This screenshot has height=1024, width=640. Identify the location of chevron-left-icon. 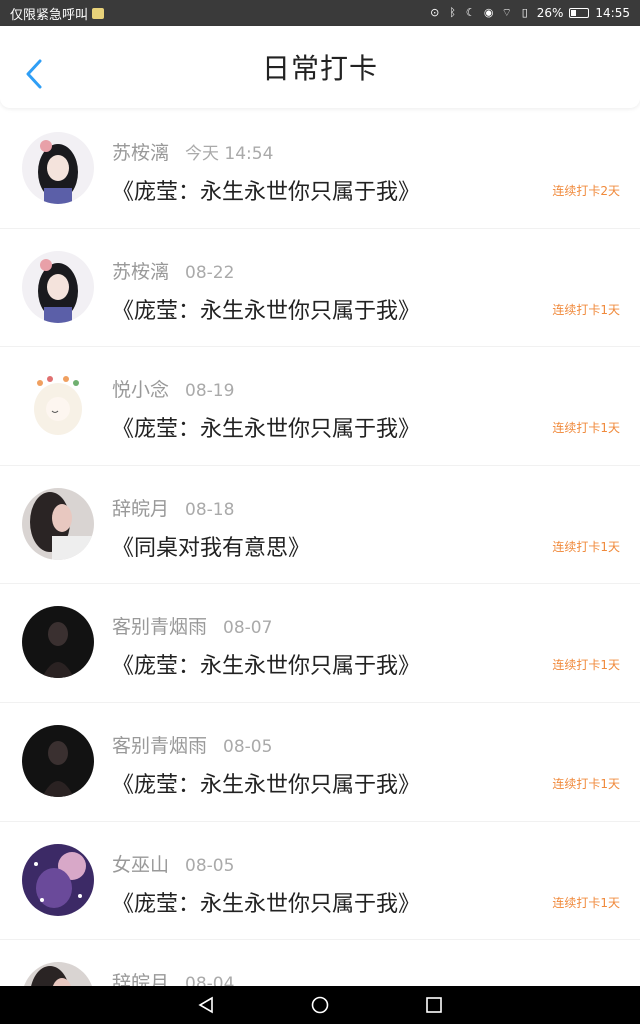
(34, 74).